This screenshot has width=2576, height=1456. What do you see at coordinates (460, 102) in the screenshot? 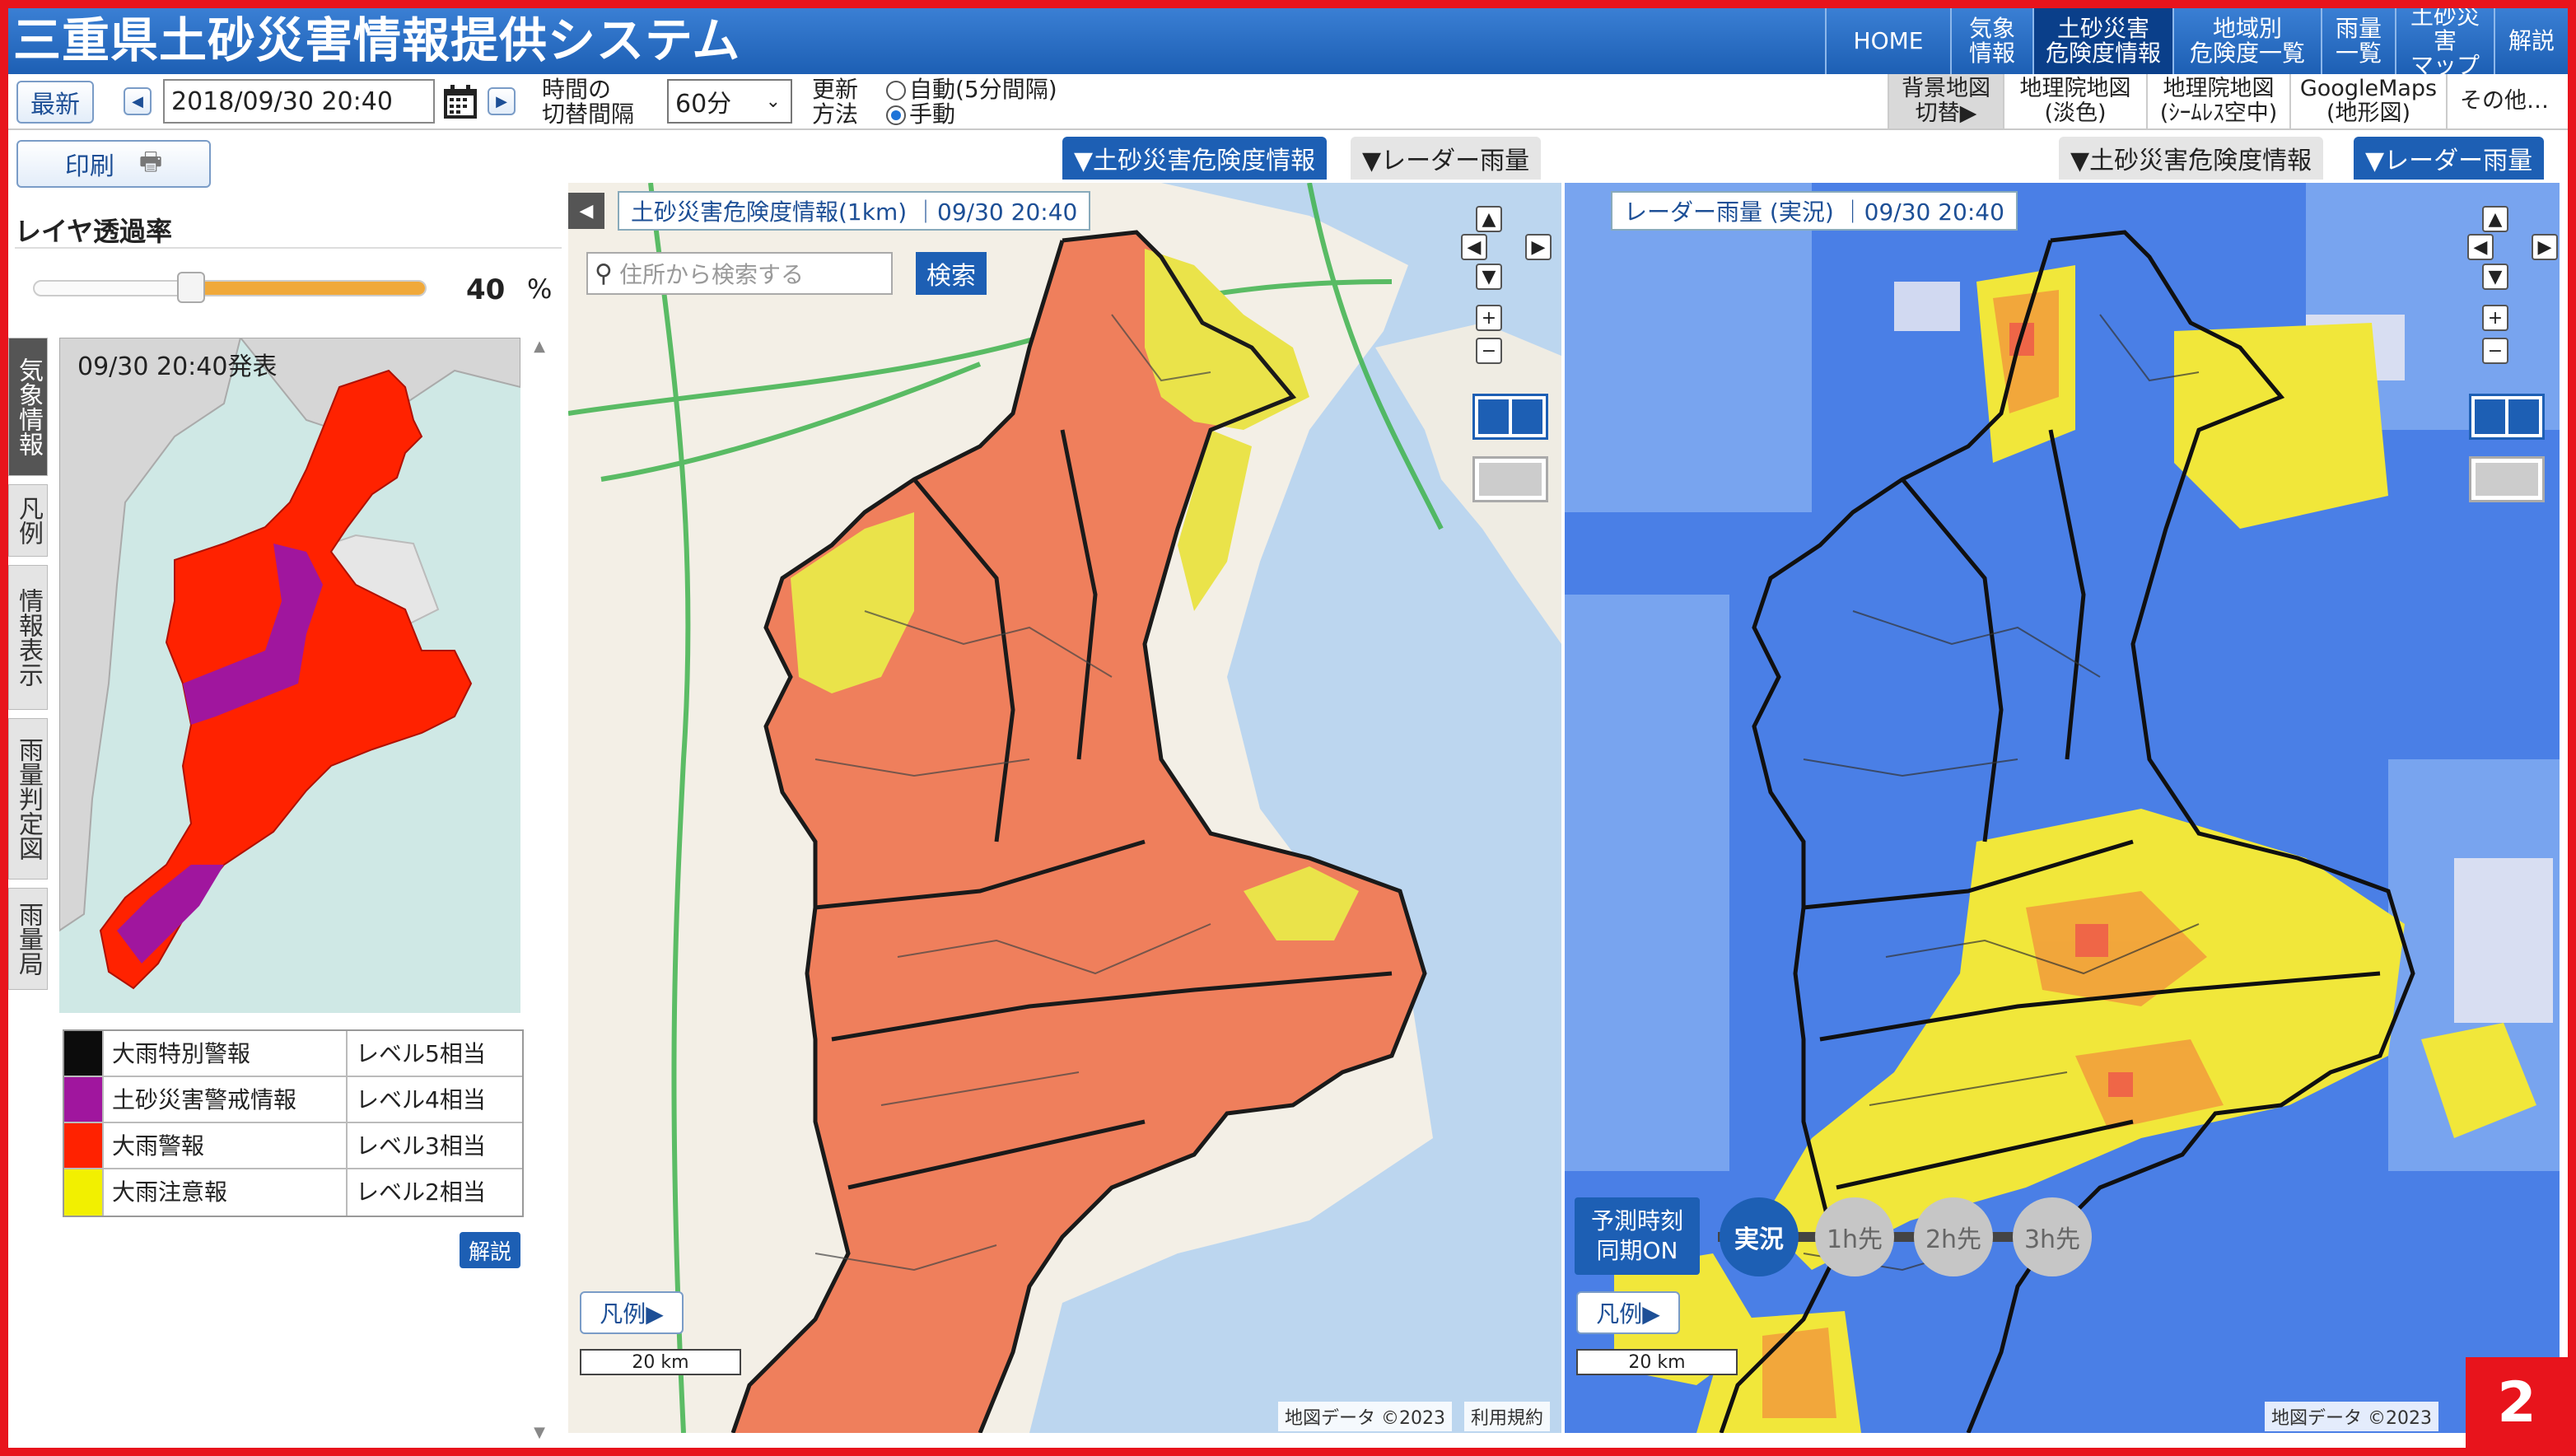
I see `calendar-icon` at bounding box center [460, 102].